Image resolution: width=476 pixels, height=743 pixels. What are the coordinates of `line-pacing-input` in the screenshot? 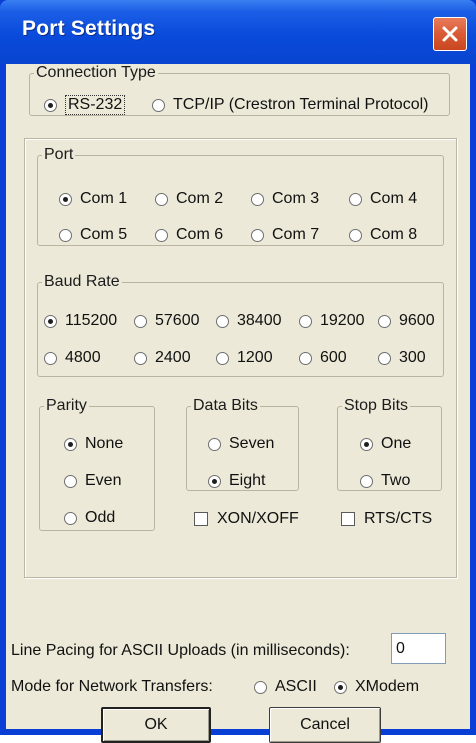 It's located at (418, 648).